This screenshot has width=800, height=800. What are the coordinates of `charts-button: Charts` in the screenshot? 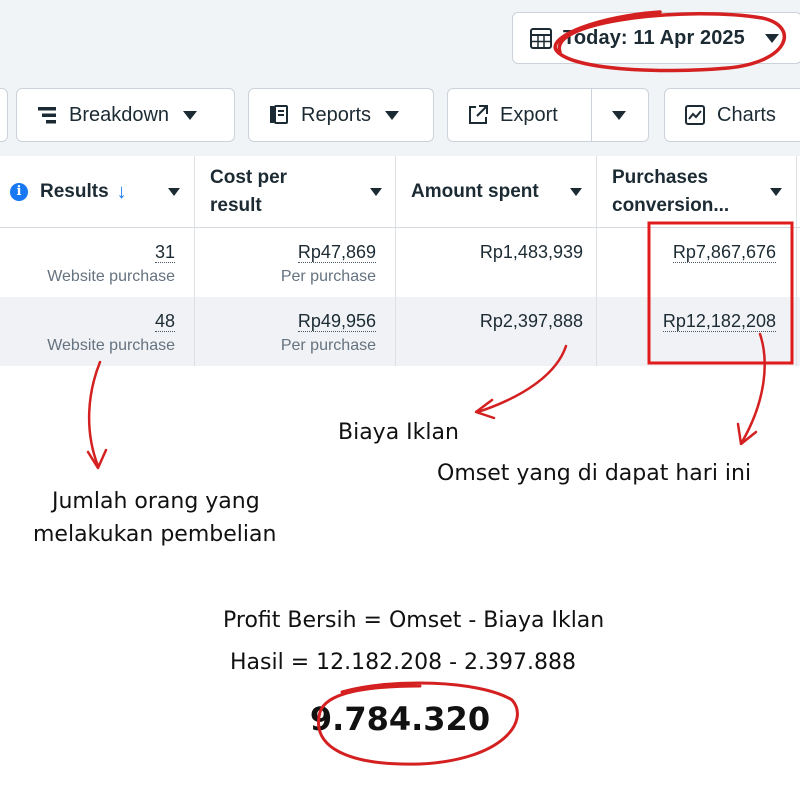 It's located at (732, 115).